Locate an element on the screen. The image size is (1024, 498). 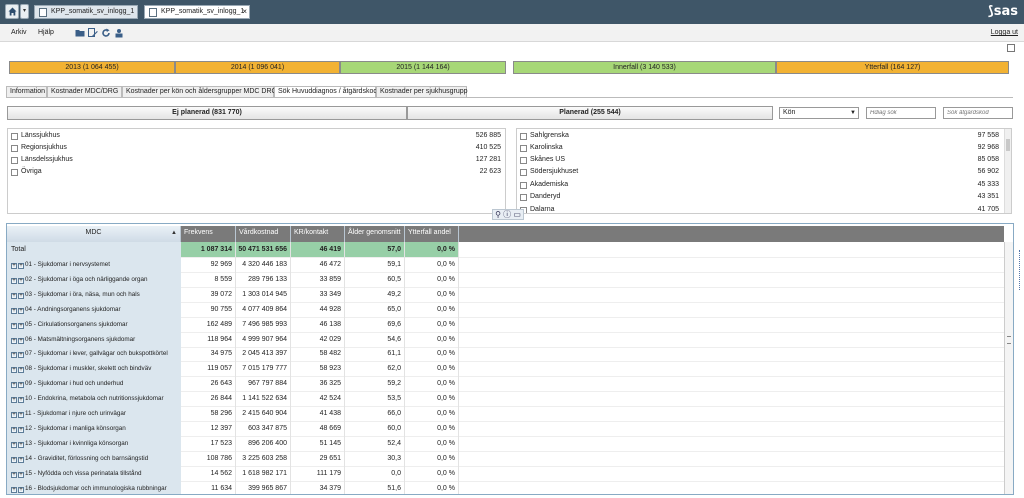
gender-select: Kön ▼ is located at coordinates (819, 113).